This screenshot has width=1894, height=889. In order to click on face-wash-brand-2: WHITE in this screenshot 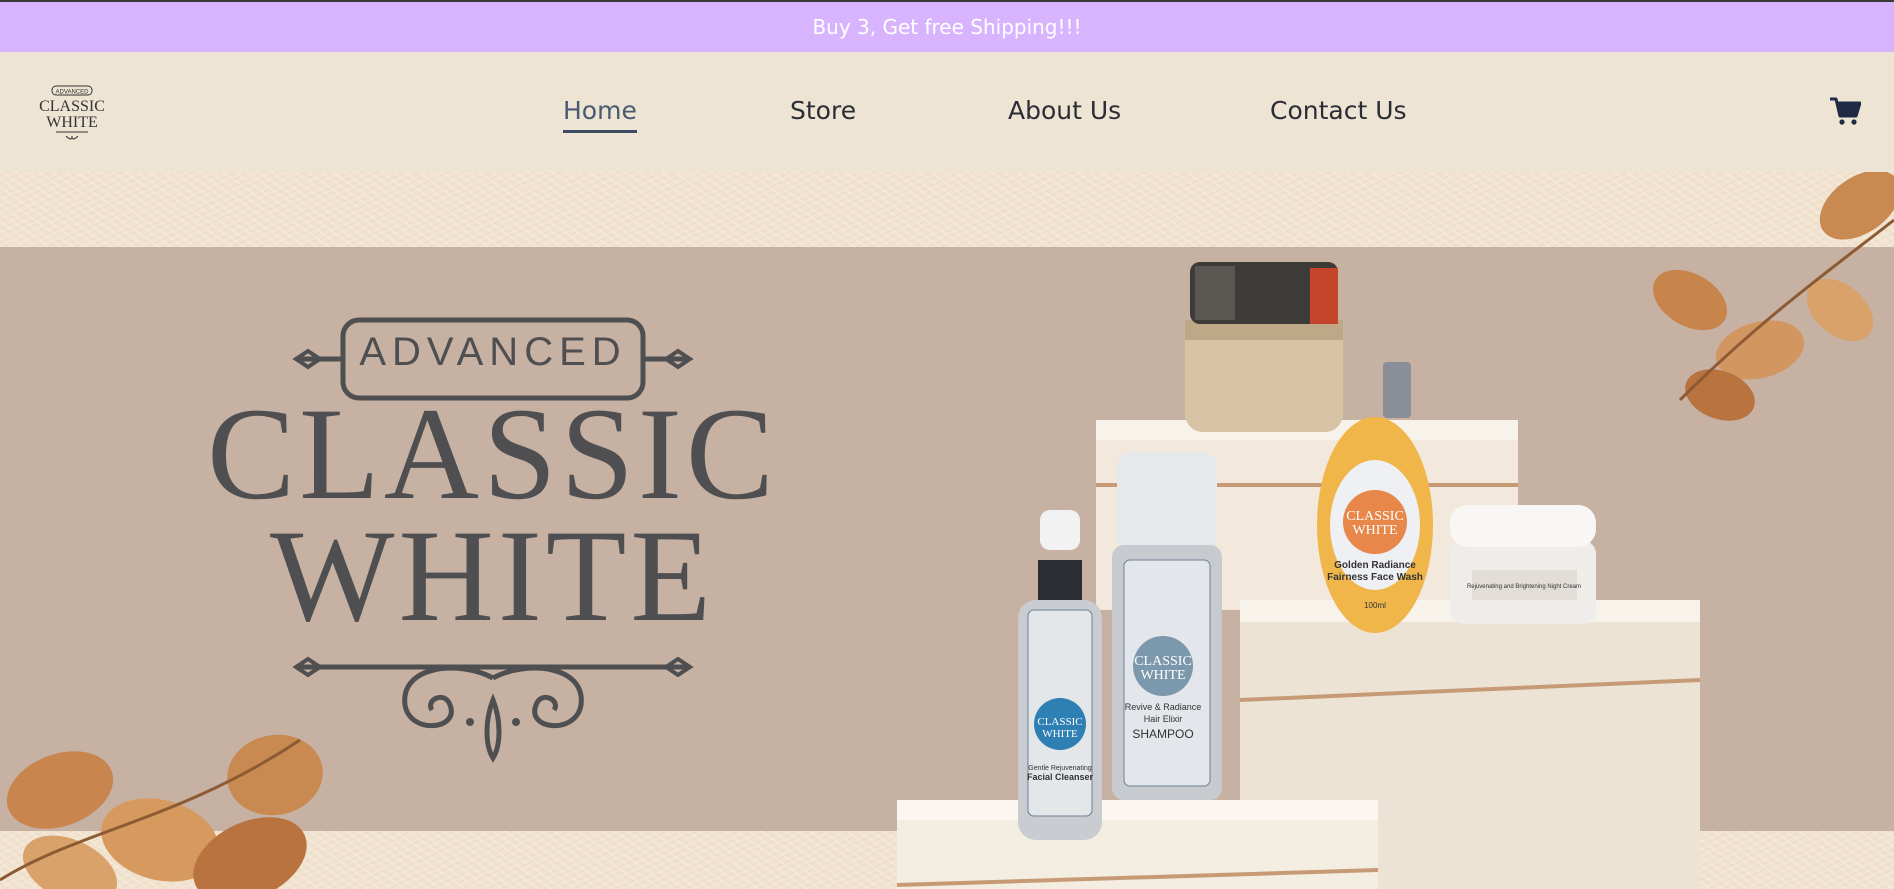, I will do `click(1374, 530)`.